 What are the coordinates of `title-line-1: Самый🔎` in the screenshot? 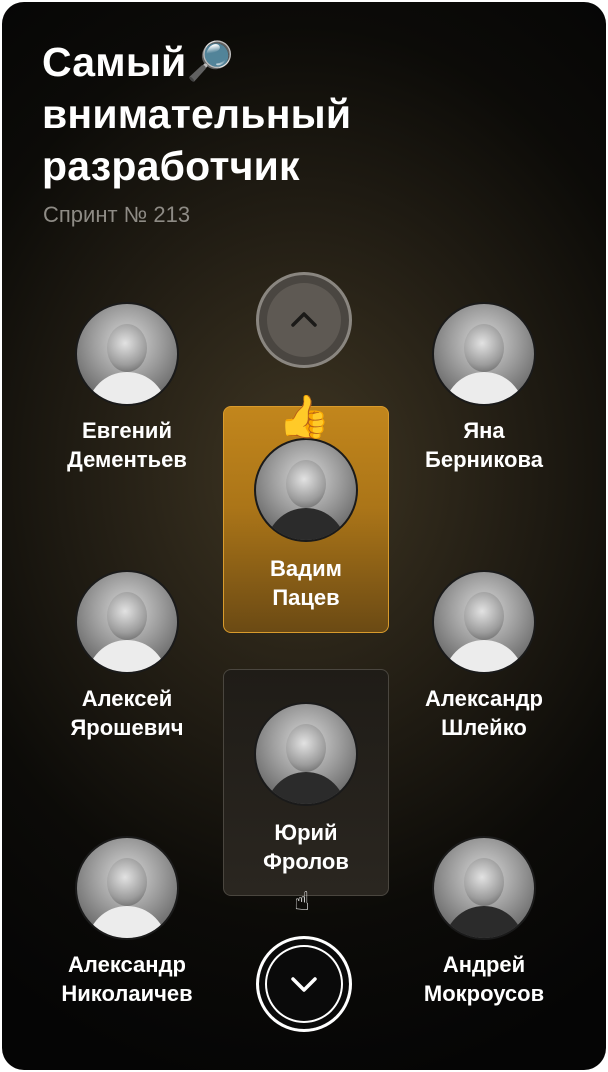 It's located at (272, 62).